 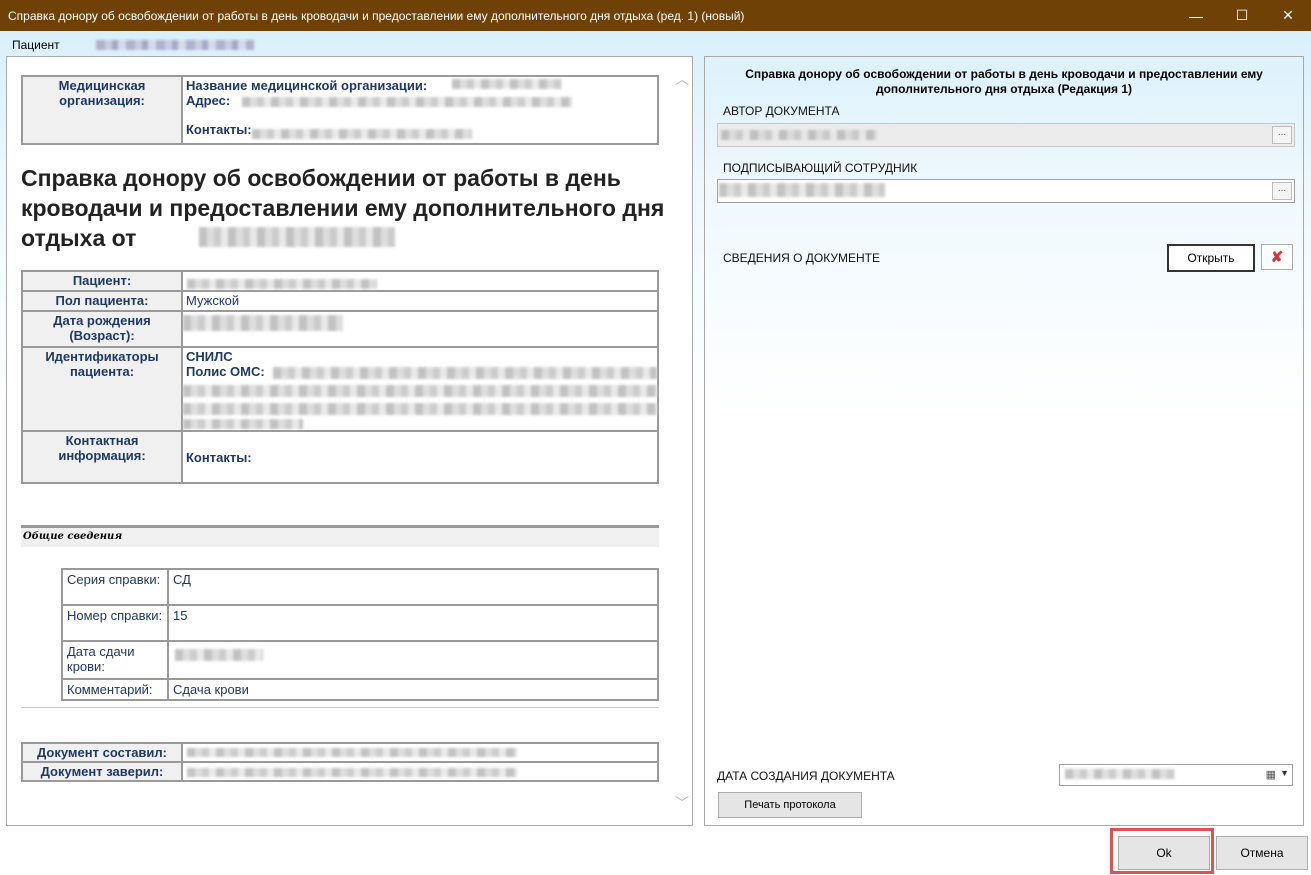 I want to click on minimize-button: —, so click(x=1196, y=15).